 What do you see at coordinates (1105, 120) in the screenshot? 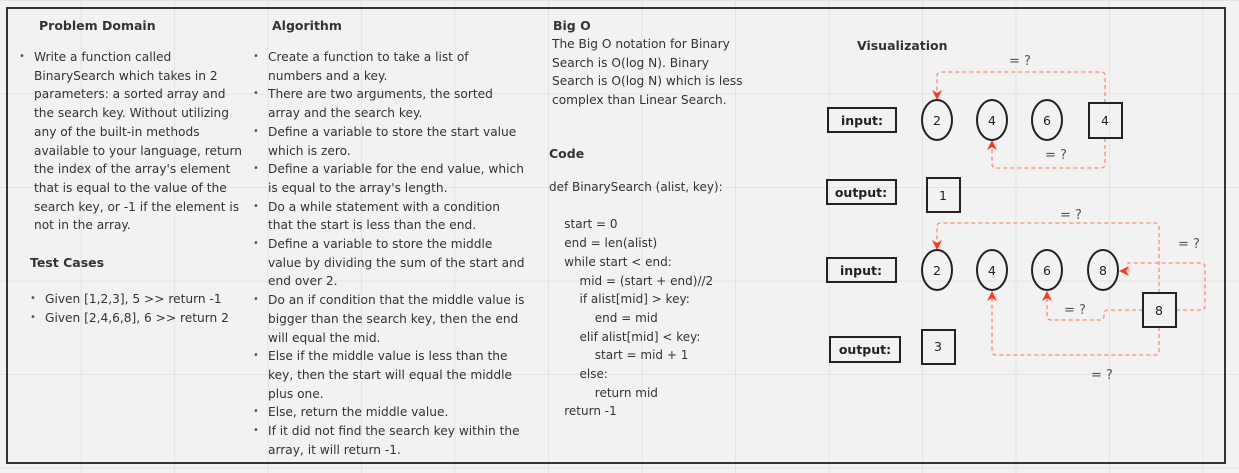
I see `search-key: 4` at bounding box center [1105, 120].